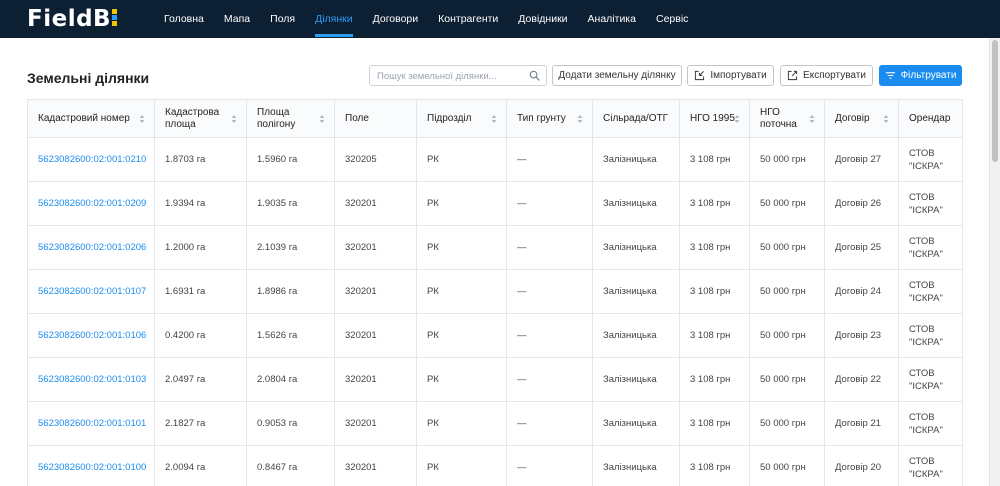 The height and width of the screenshot is (486, 1000). I want to click on cell-polygon-area: 1.5960 га, so click(290, 159).